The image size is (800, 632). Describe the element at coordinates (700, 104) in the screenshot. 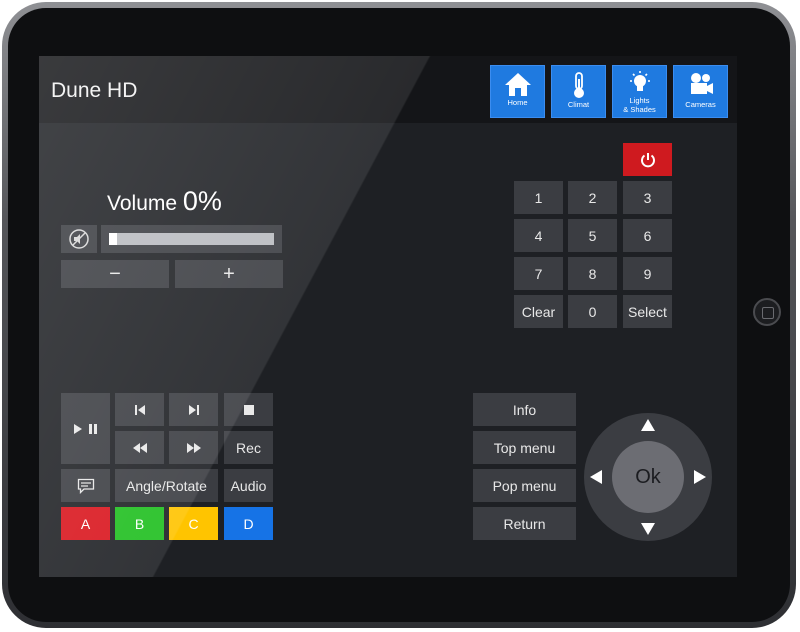

I see `nav-cameras-label: Cameras` at that location.